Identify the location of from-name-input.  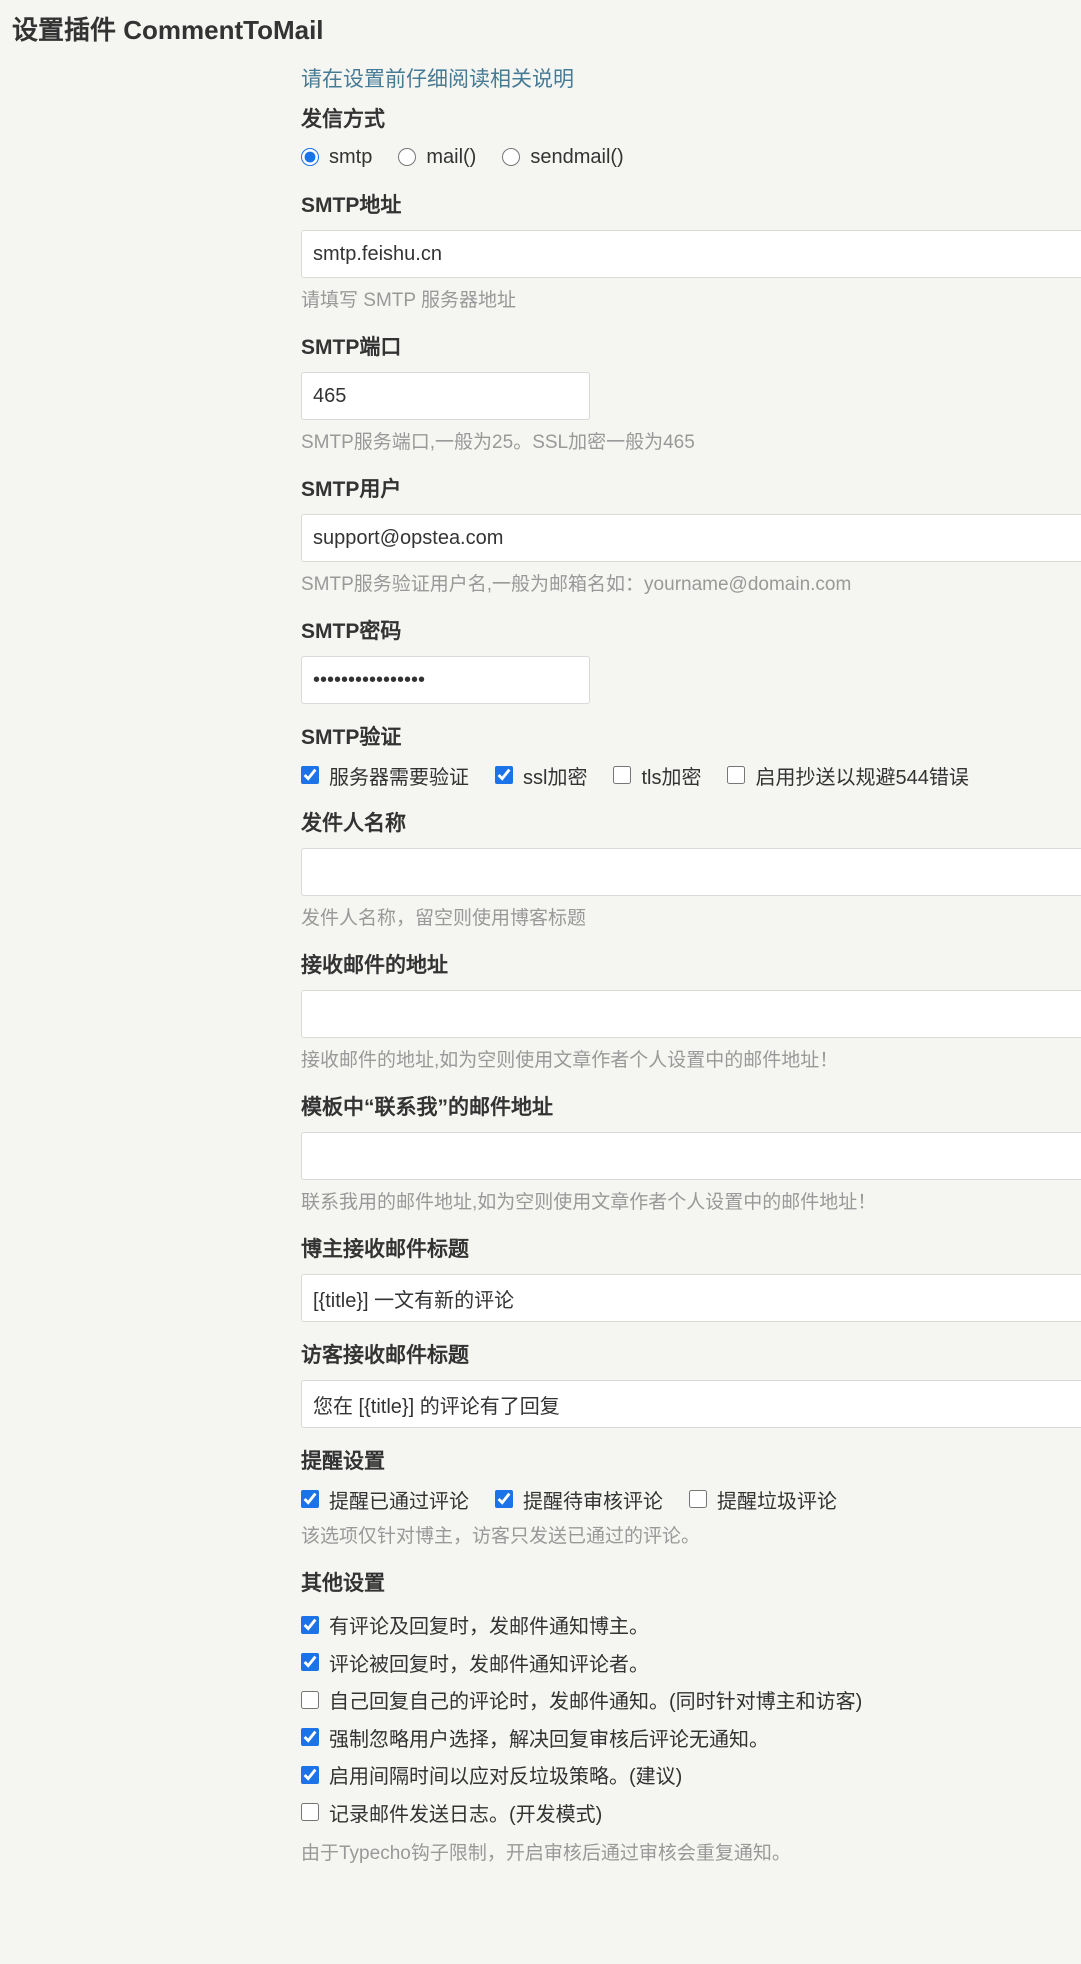
(691, 872).